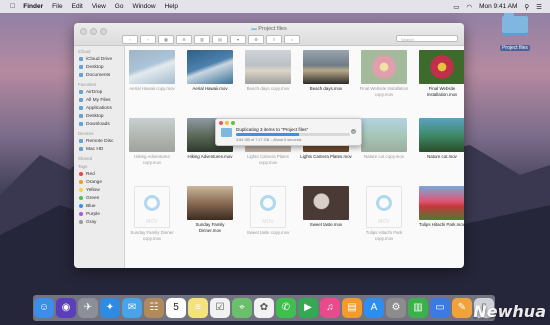 The height and width of the screenshot is (325, 550). I want to click on all-files-icon, so click(81, 100).